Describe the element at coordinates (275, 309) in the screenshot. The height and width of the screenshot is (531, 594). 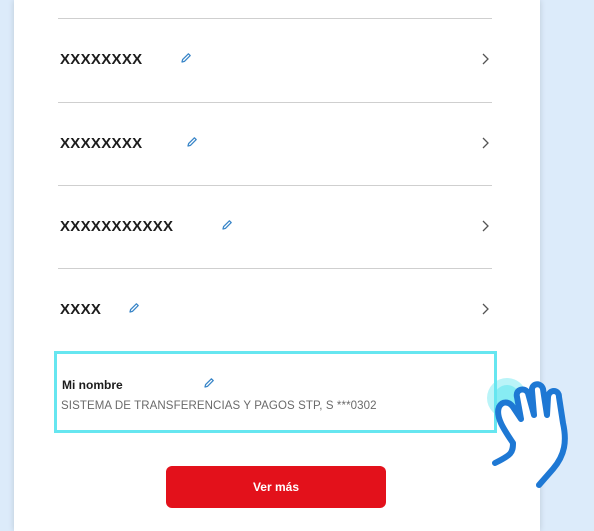
I see `account-row: XXXX` at that location.